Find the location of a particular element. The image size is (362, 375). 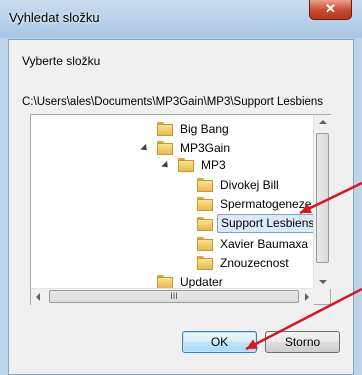

scroll-down-icon is located at coordinates (323, 282).